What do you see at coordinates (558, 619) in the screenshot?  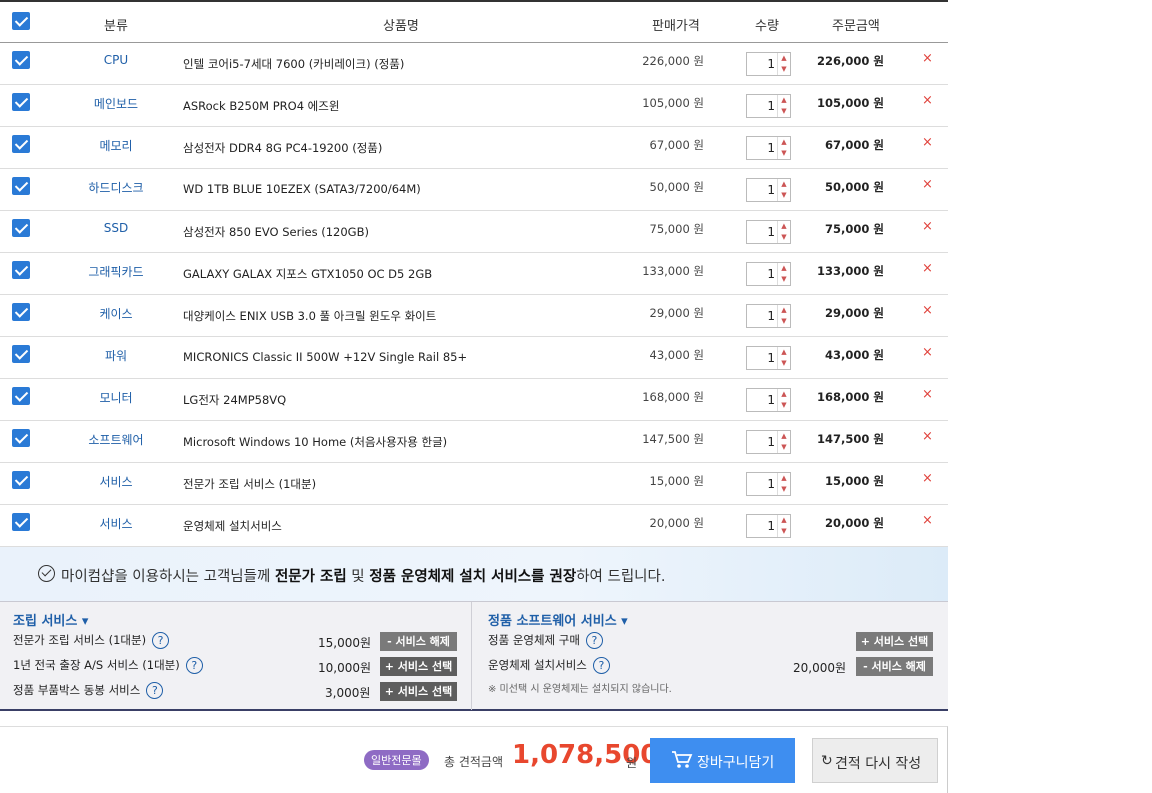 I see `software-service-title: 정품 소프트웨어 서비스 ▾` at bounding box center [558, 619].